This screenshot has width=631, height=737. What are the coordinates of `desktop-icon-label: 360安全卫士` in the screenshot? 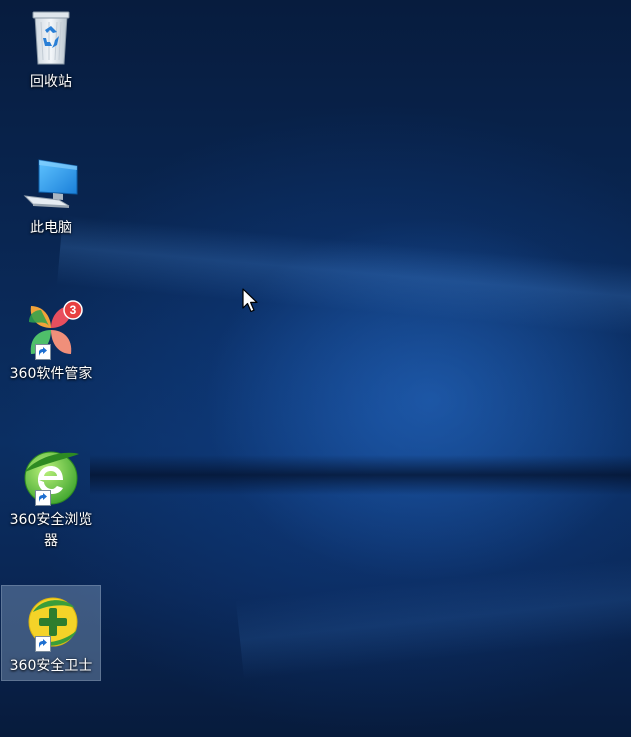 It's located at (51, 666).